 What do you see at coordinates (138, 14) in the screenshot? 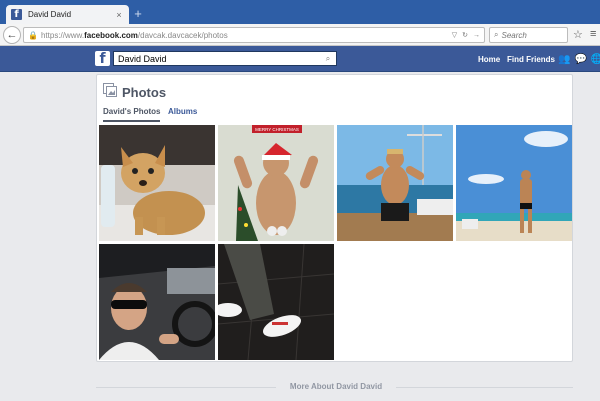
I see `new-tab-icon: +` at bounding box center [138, 14].